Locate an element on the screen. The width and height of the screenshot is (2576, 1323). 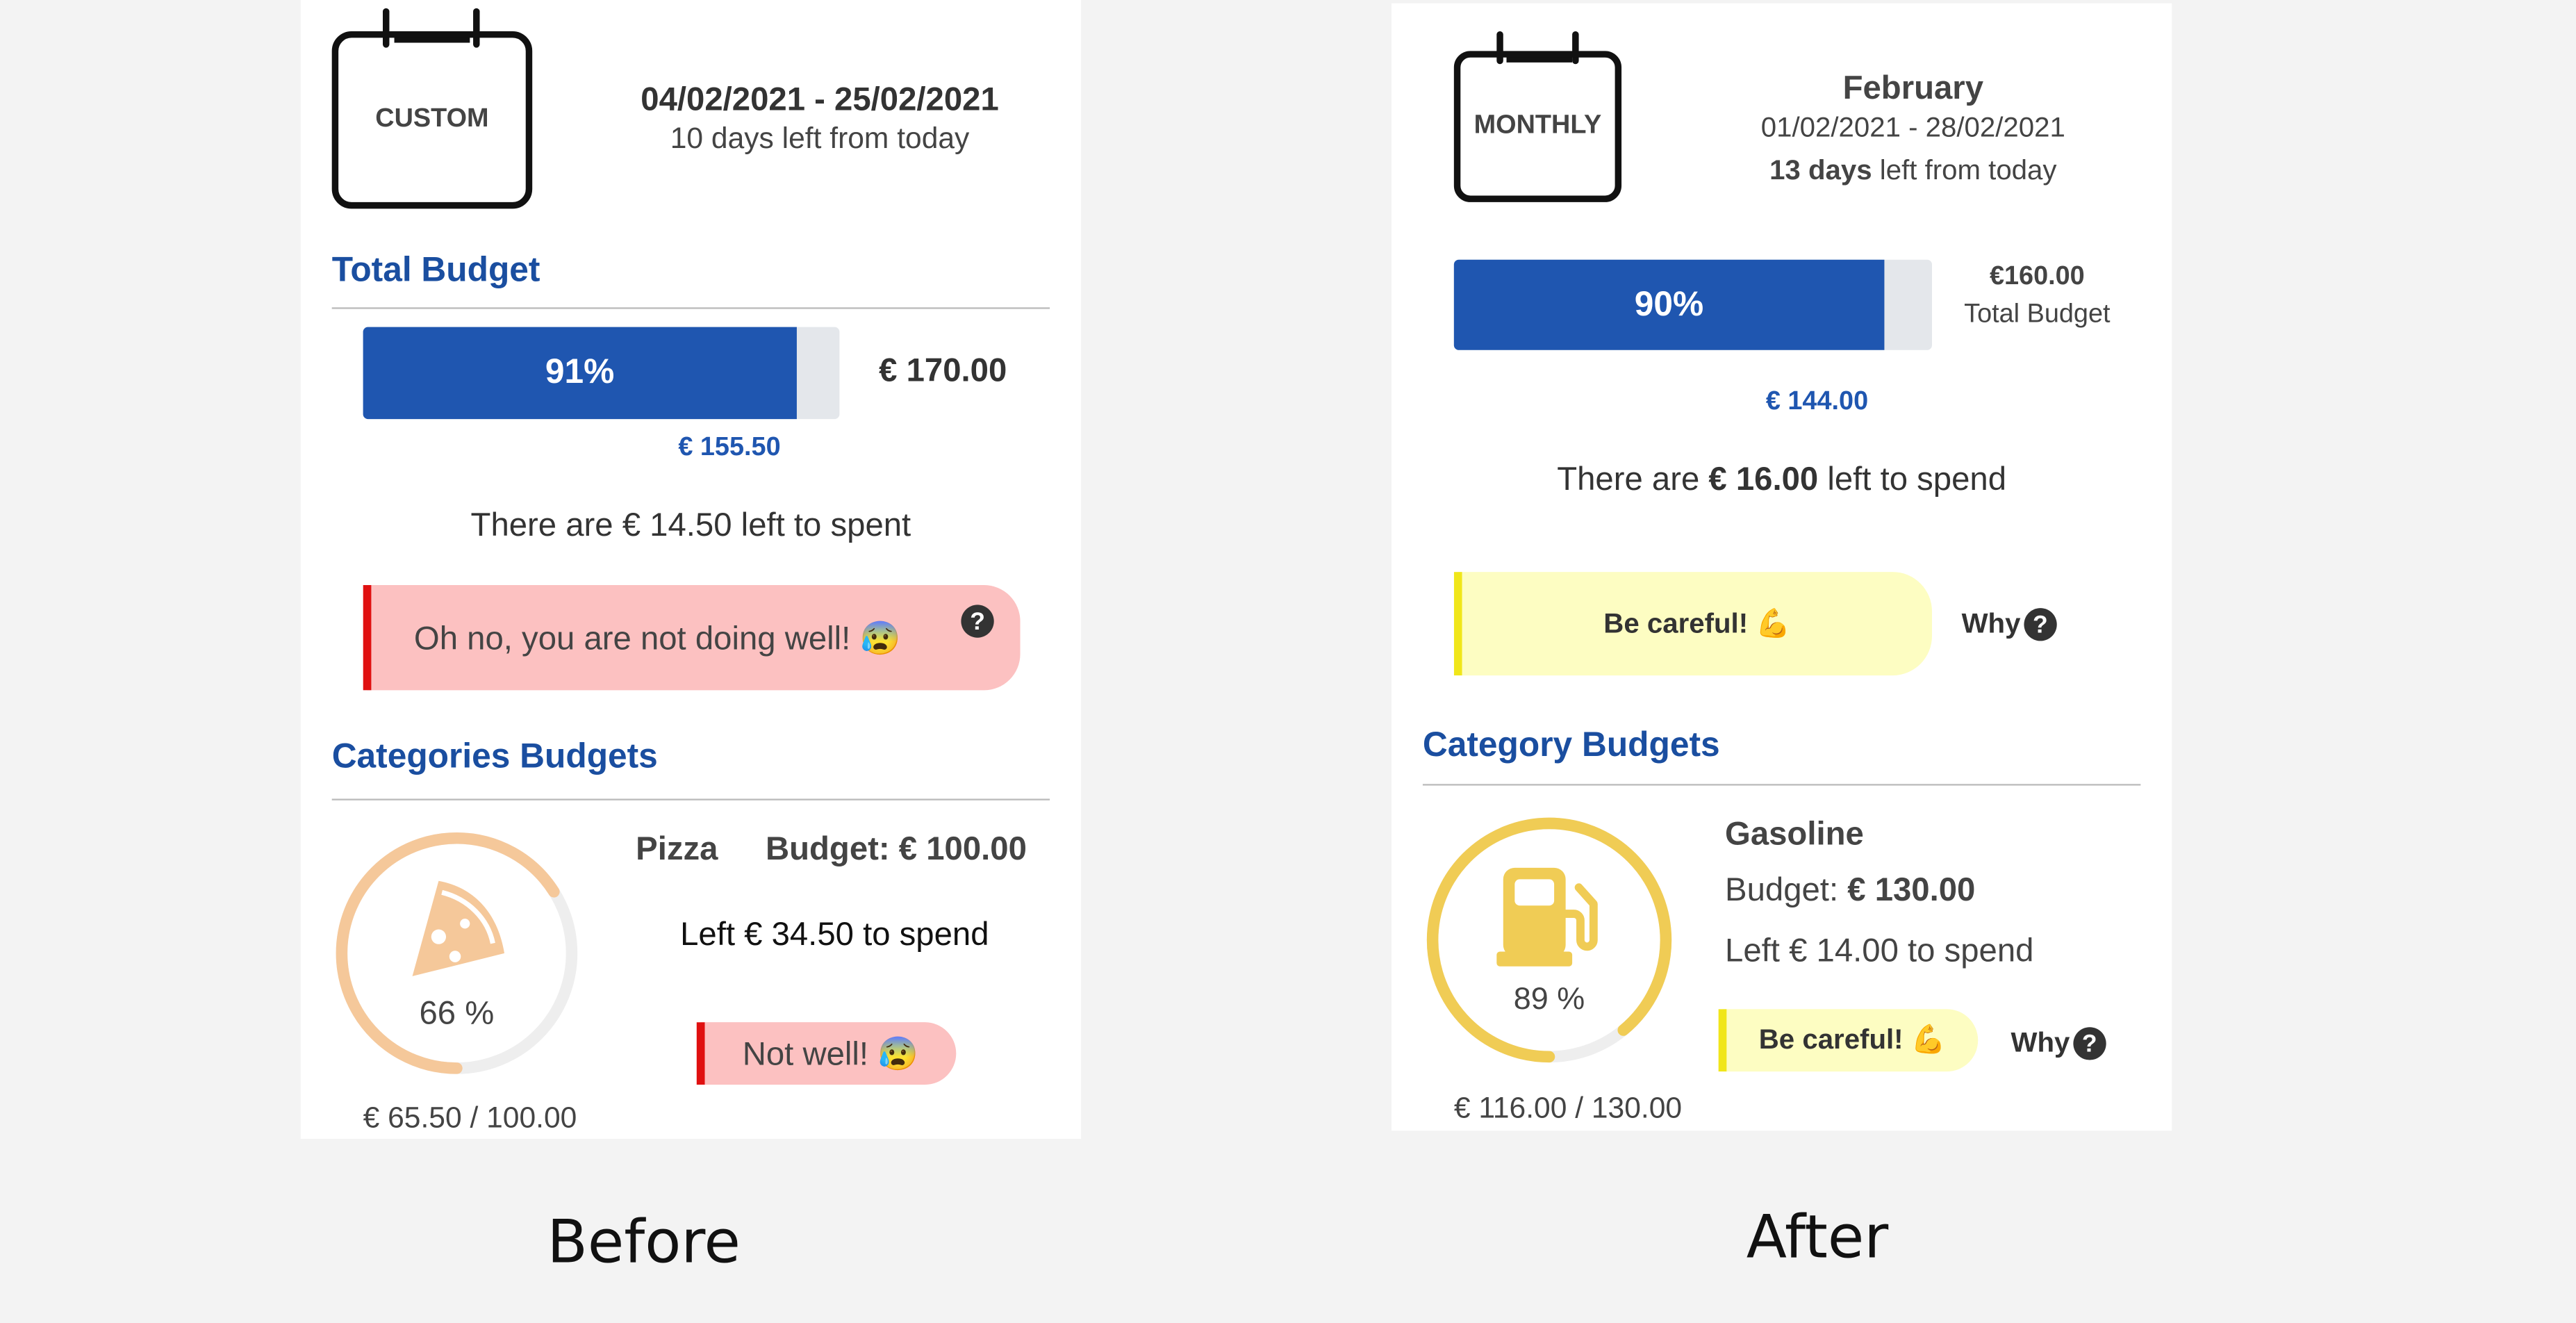
category-status-text: Not well! 😰 is located at coordinates (831, 1054).